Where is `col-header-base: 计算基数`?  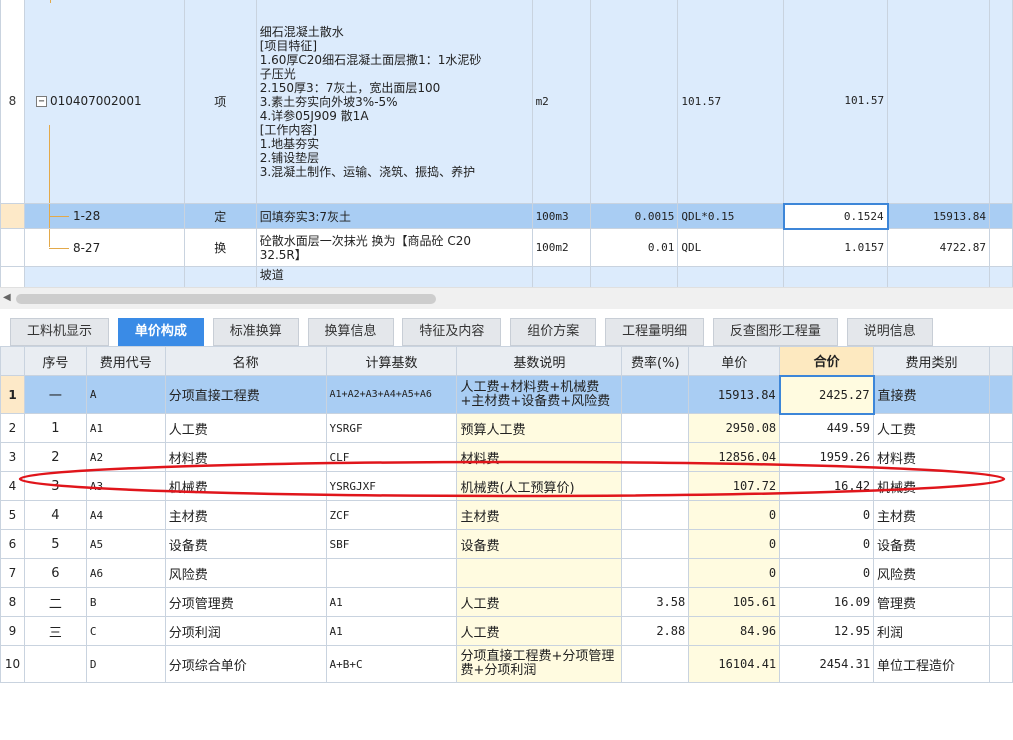 col-header-base: 计算基数 is located at coordinates (391, 361).